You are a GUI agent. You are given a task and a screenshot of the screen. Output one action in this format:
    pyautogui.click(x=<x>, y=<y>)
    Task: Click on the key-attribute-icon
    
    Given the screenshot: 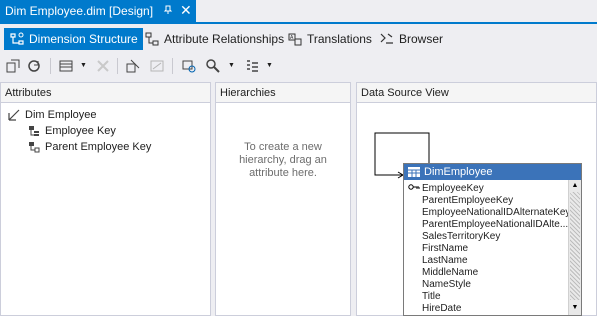 What is the action you would take?
    pyautogui.click(x=34, y=131)
    